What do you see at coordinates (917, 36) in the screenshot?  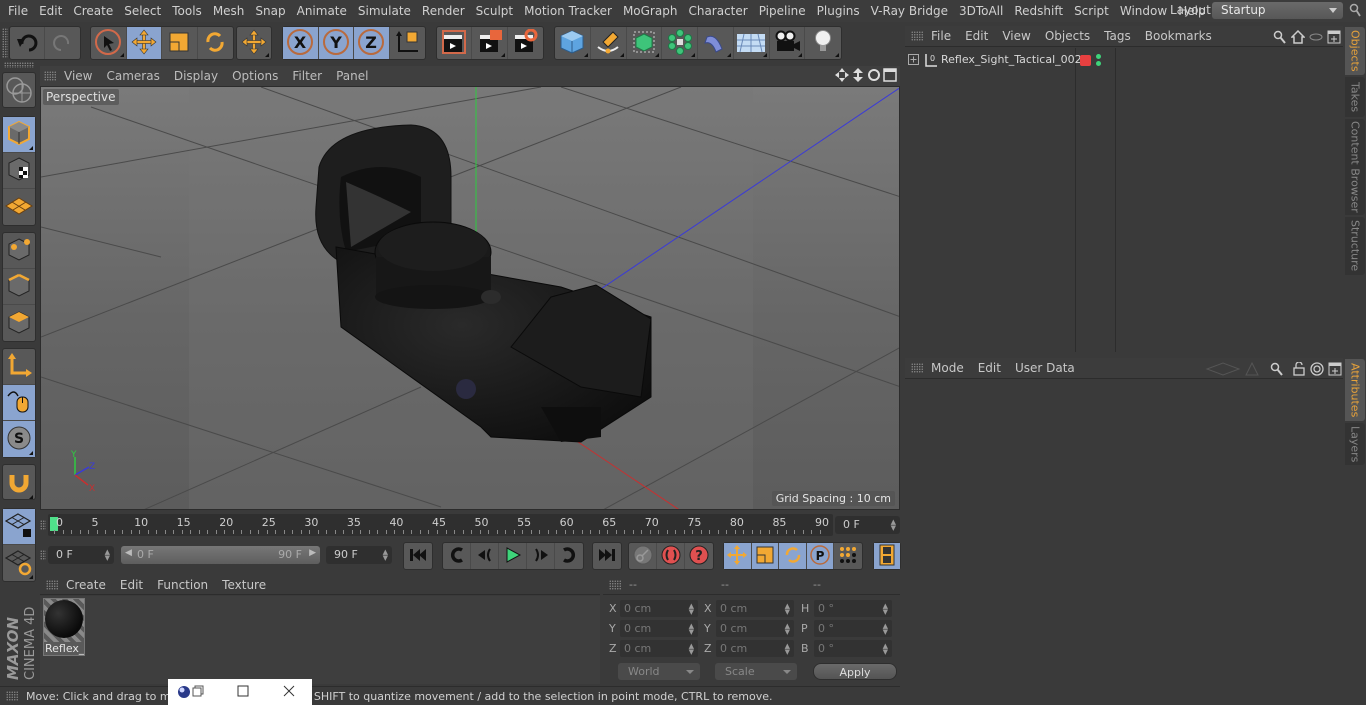 I see `object-manager-grip` at bounding box center [917, 36].